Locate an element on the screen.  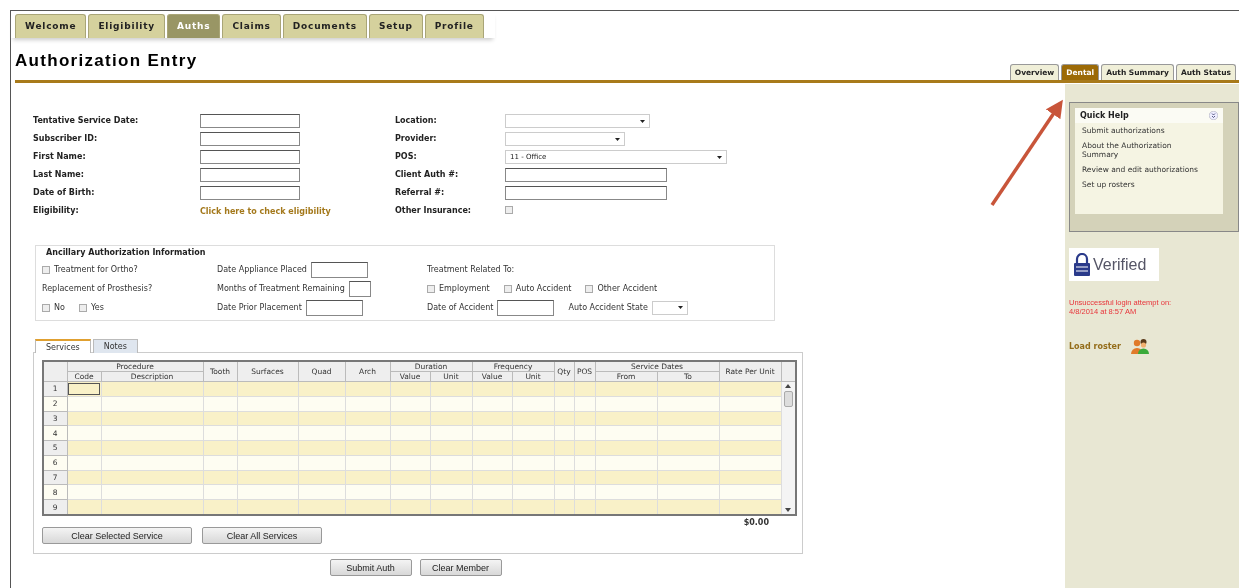
checkbox-label: Employment is located at coordinates (464, 288).